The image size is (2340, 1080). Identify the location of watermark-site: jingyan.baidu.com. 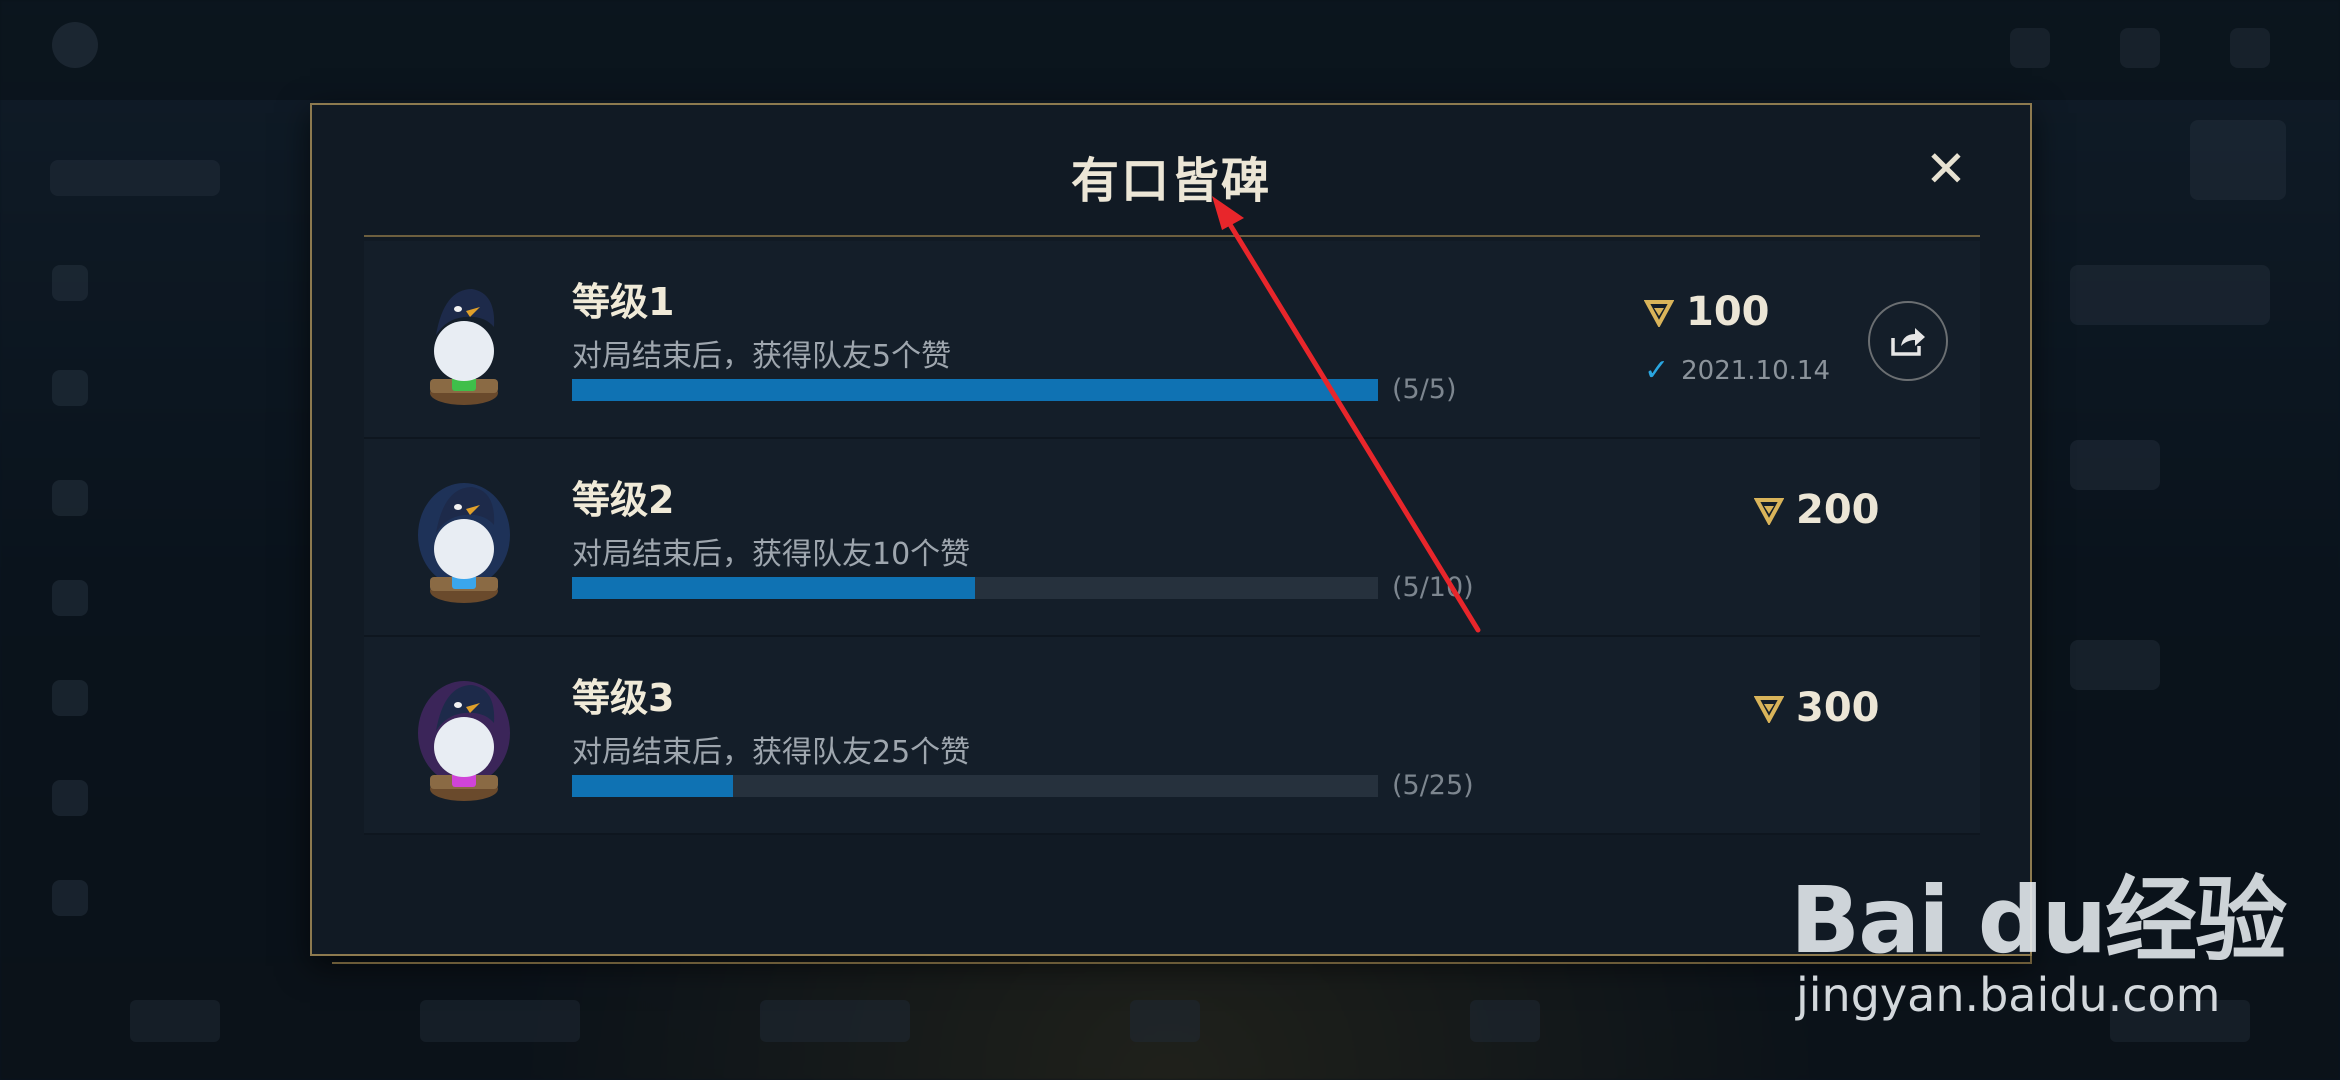
(2008, 995).